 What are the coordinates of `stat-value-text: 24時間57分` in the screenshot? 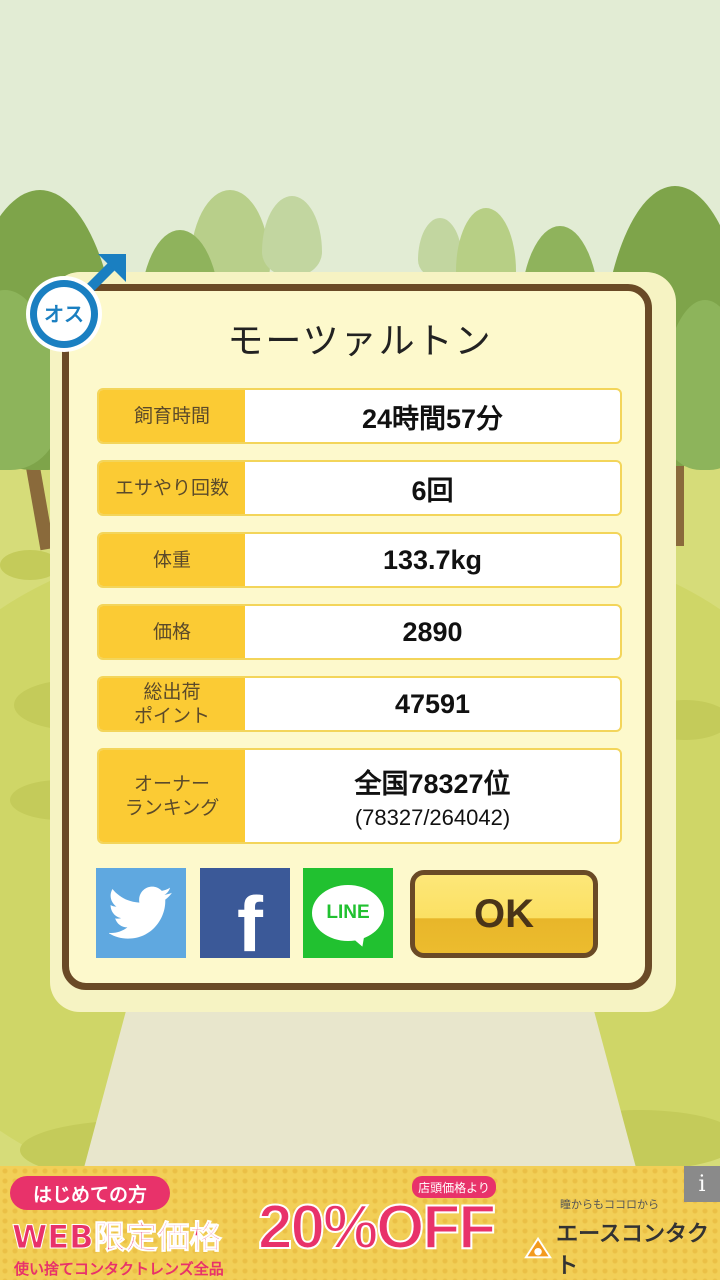 It's located at (432, 418).